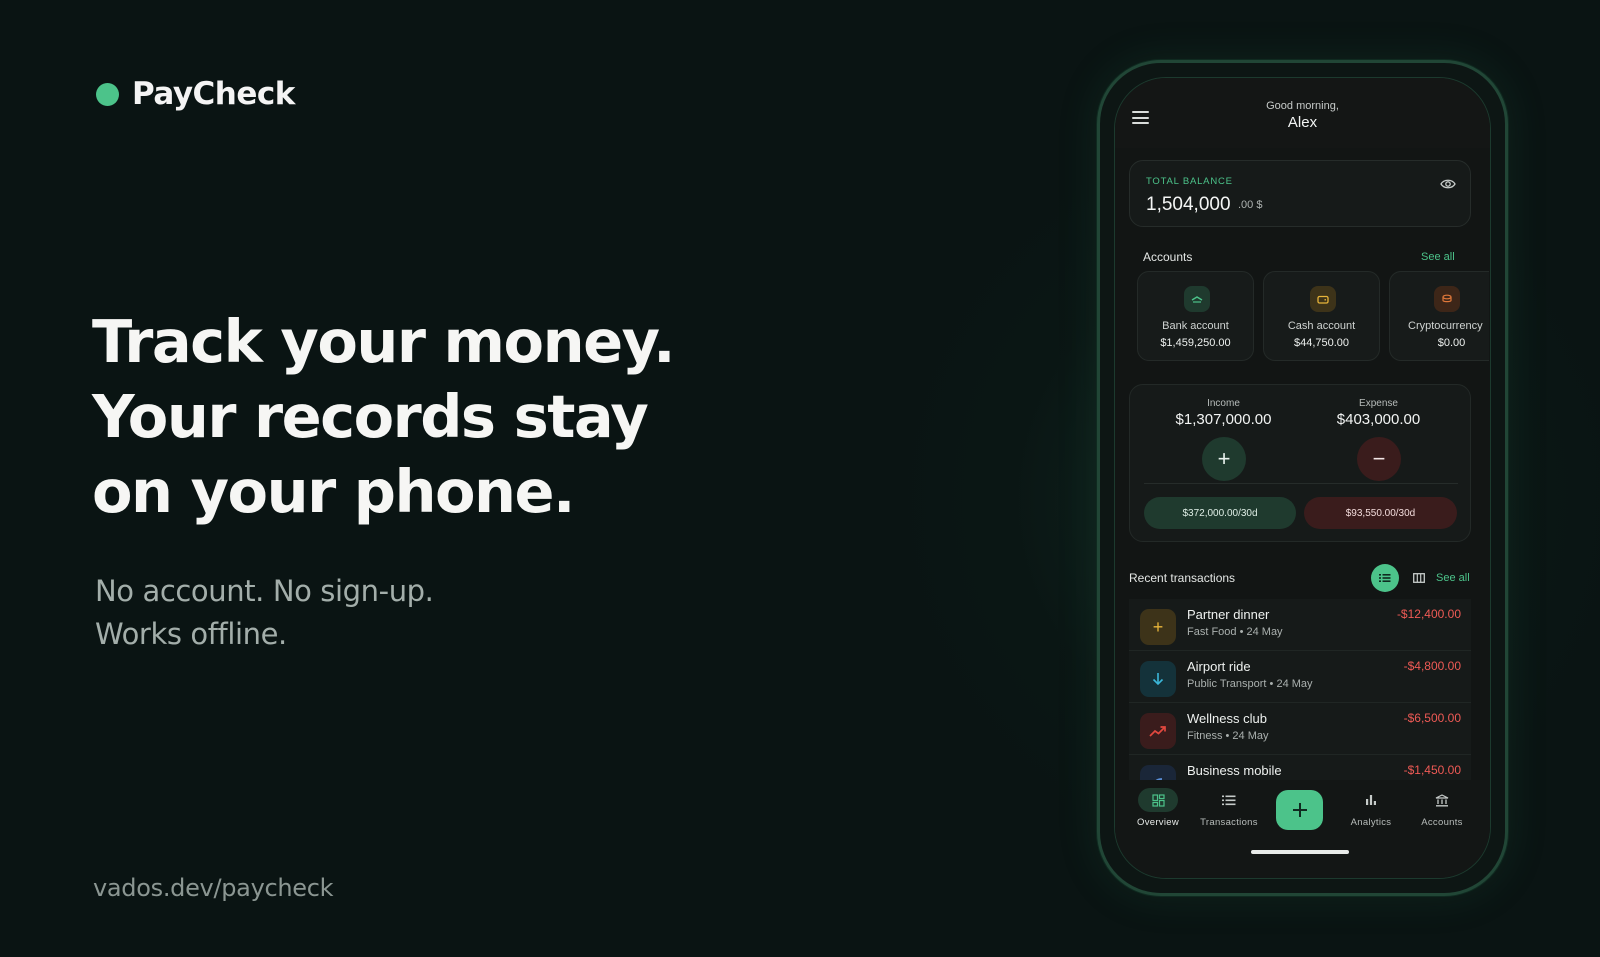 The height and width of the screenshot is (957, 1600). Describe the element at coordinates (1302, 113) in the screenshot. I see `app-header: Good morning, Alex` at that location.